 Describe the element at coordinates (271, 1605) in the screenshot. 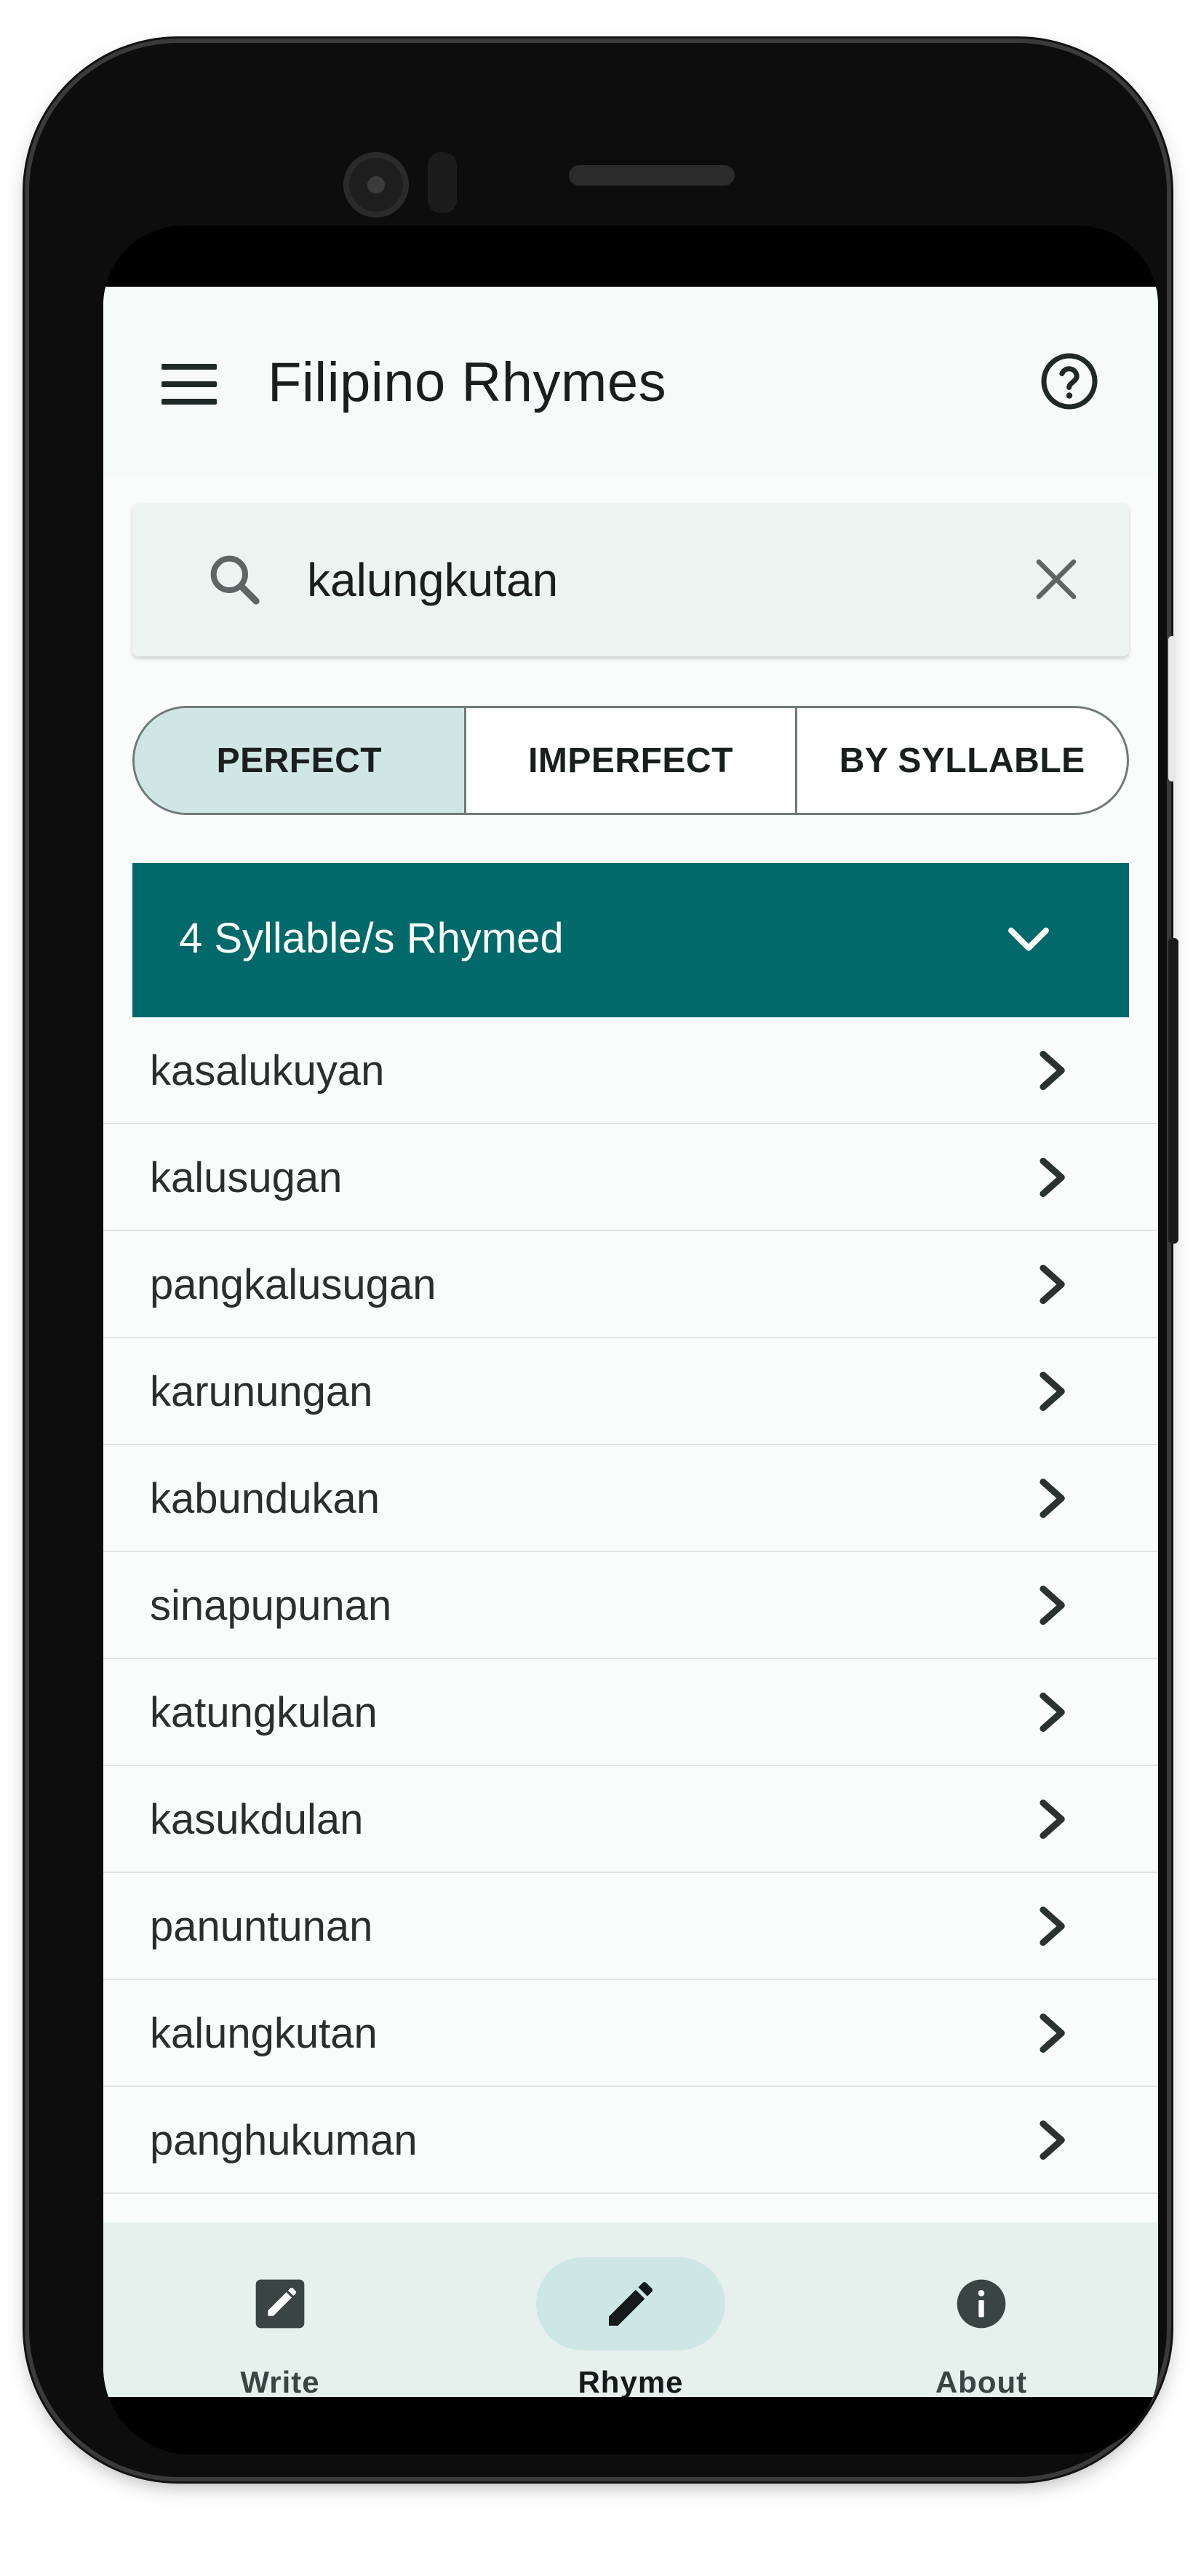

I see `list-item-label: sinapupunan` at that location.